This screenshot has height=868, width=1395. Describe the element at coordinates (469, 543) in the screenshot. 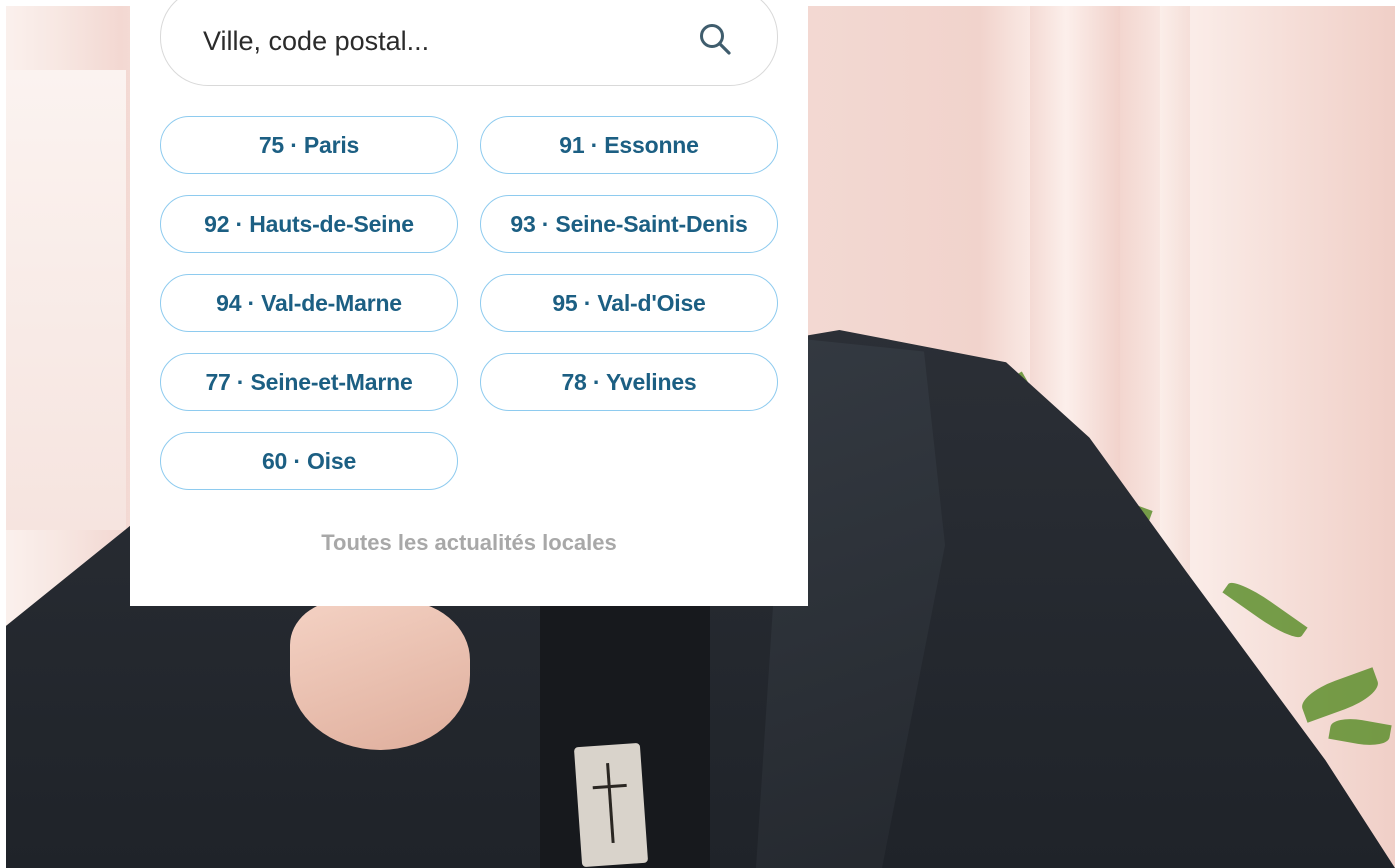

I see `all-local-news-link: Toutes les actualités locales` at that location.